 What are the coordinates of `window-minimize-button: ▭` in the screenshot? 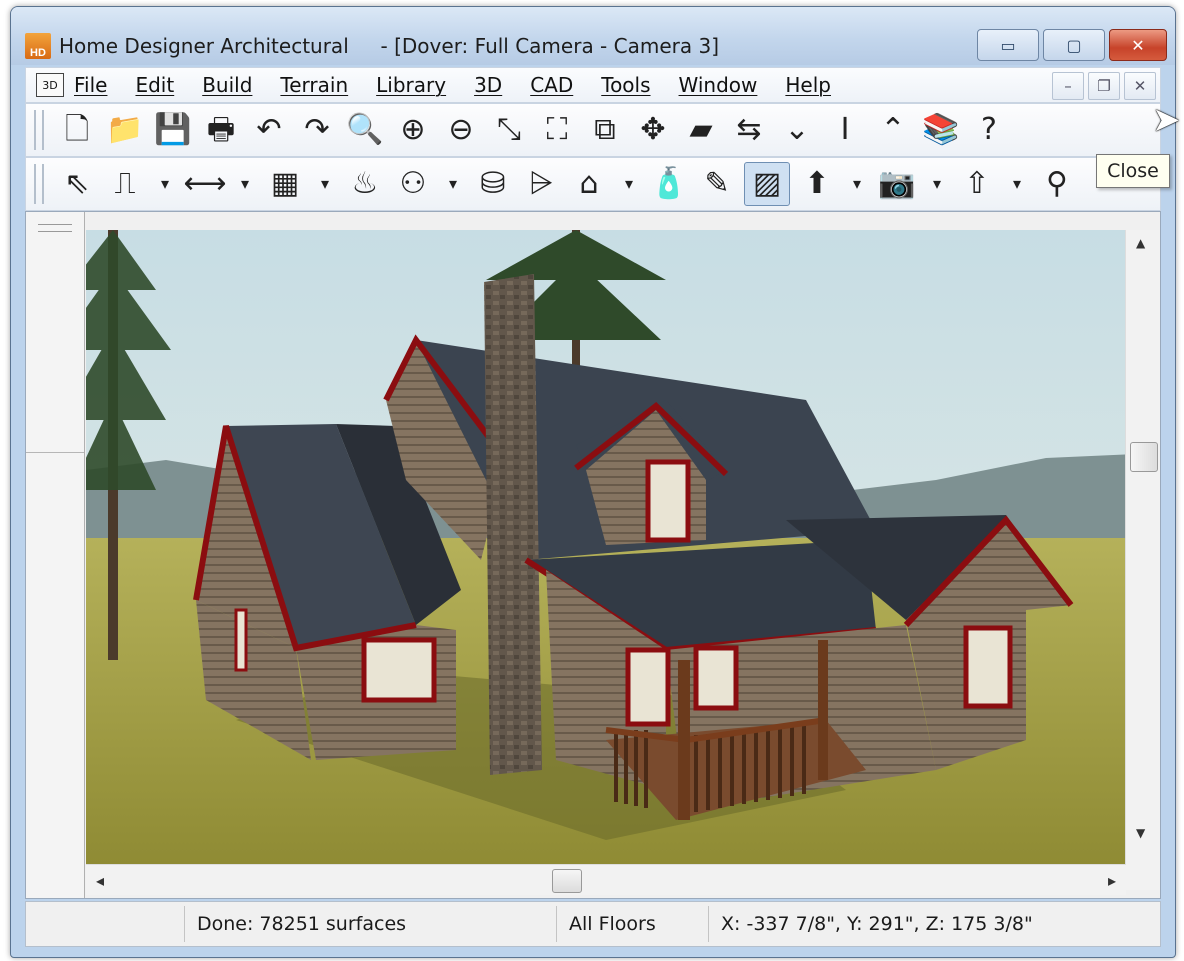 It's located at (1008, 45).